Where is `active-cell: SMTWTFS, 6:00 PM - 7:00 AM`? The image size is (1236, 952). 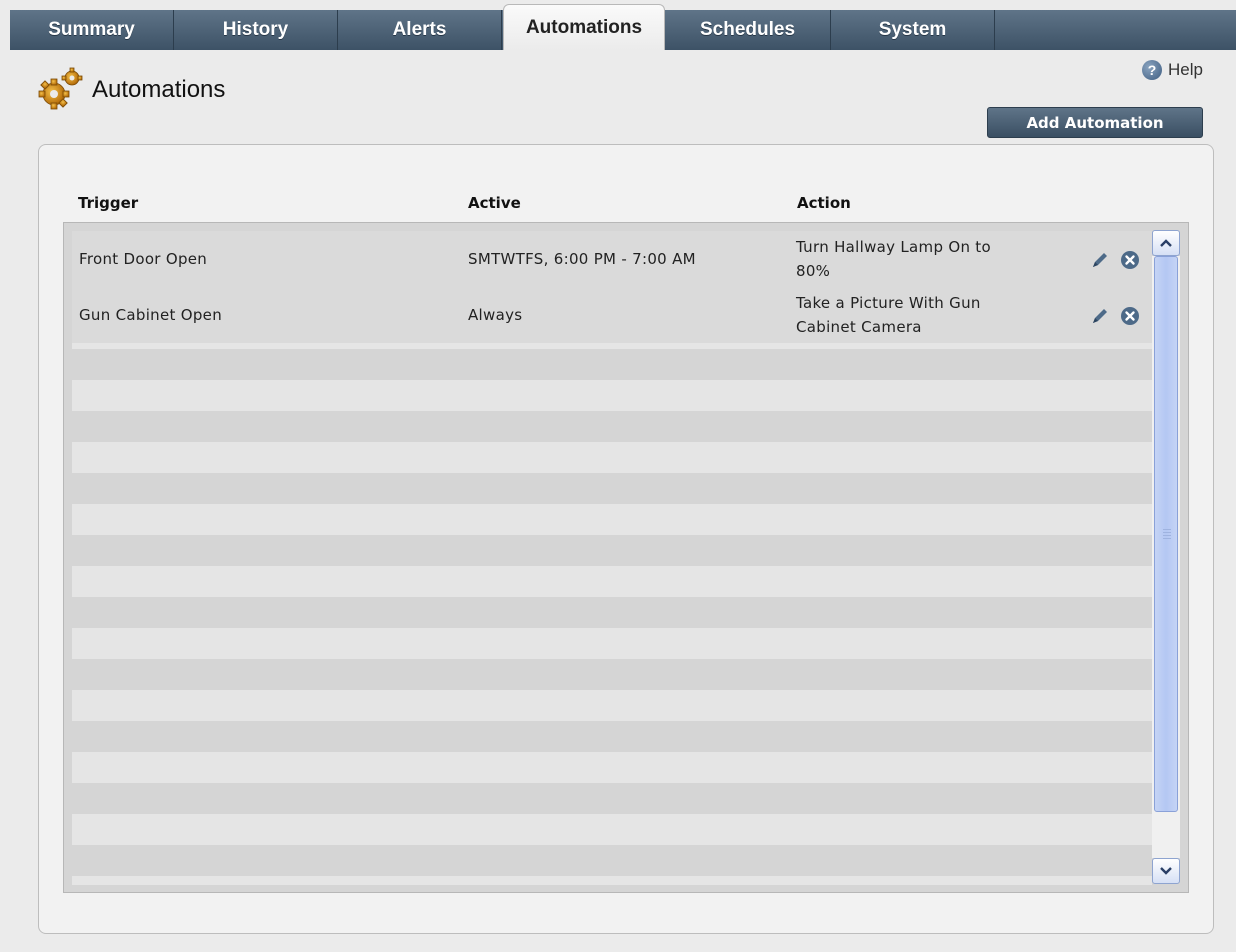 active-cell: SMTWTFS, 6:00 PM - 7:00 AM is located at coordinates (582, 259).